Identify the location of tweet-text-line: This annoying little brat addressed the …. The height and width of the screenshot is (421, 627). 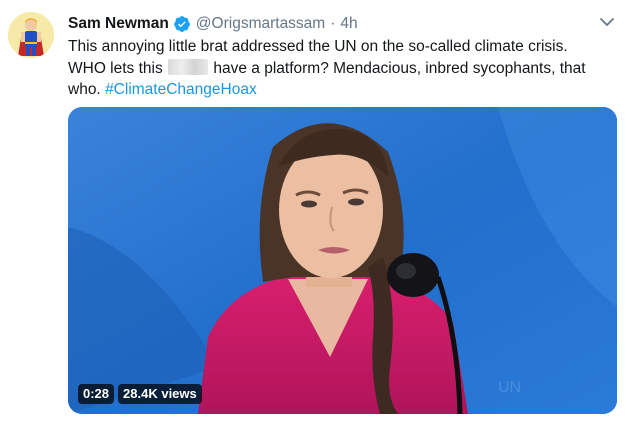
(318, 46).